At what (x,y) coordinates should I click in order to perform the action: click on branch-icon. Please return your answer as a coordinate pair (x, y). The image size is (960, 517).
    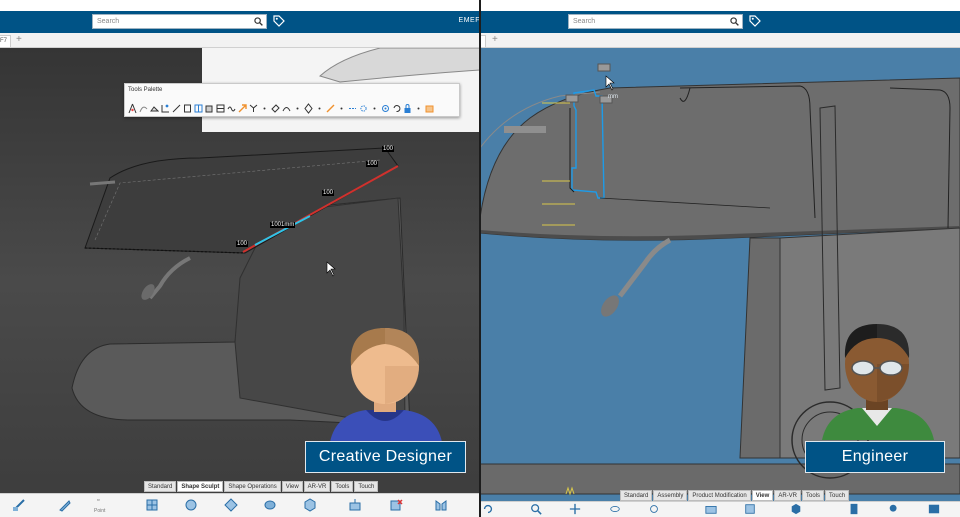
    Looking at the image, I should click on (253, 108).